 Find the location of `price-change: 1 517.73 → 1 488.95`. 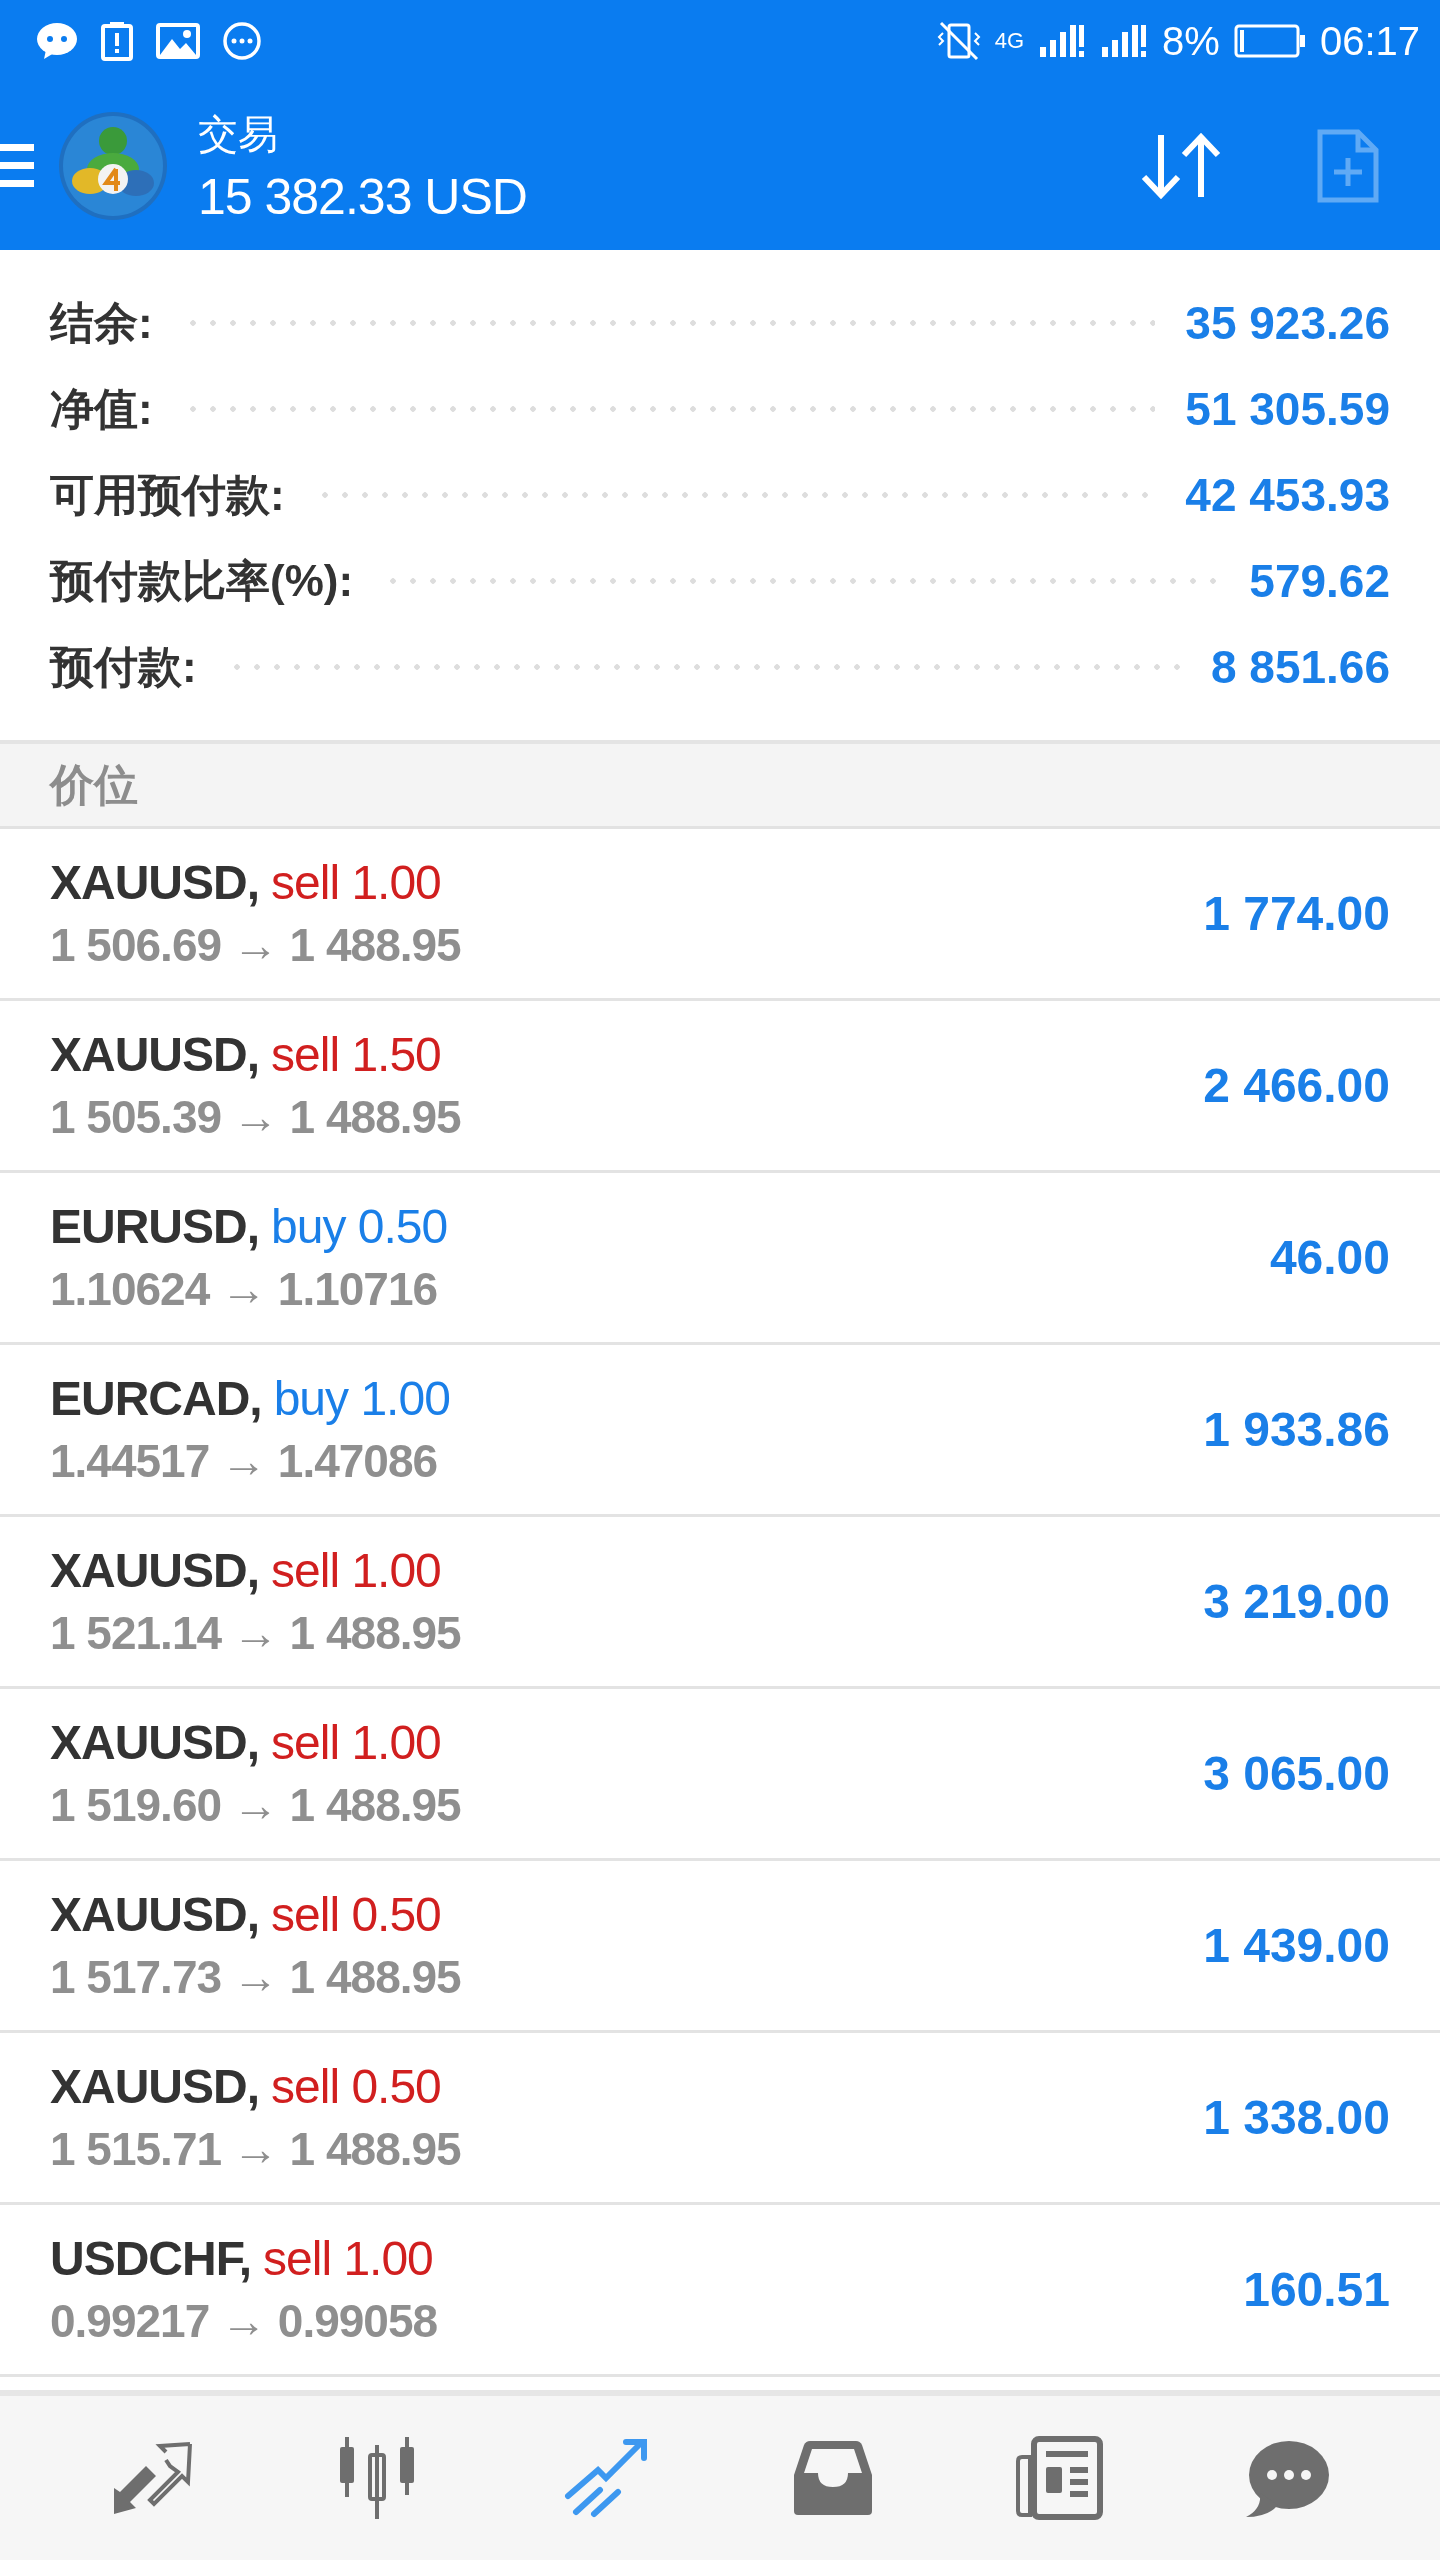

price-change: 1 517.73 → 1 488.95 is located at coordinates (255, 1977).